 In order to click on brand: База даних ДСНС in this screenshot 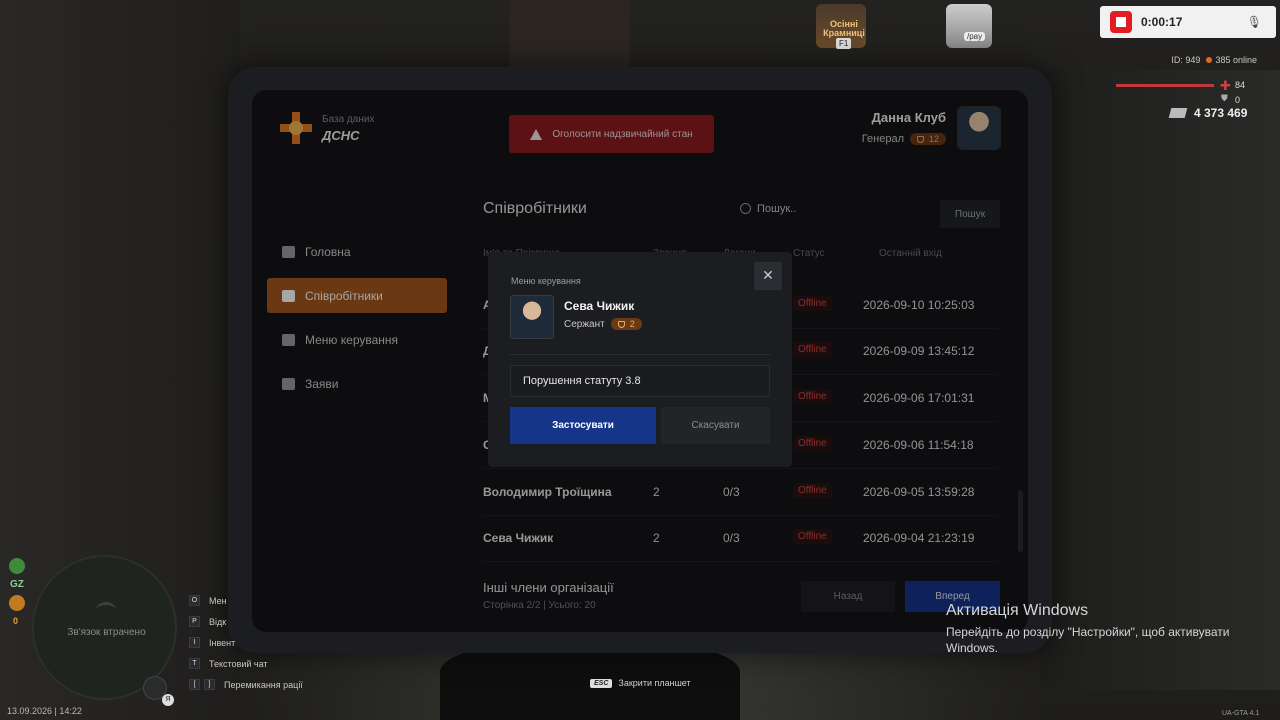, I will do `click(327, 128)`.